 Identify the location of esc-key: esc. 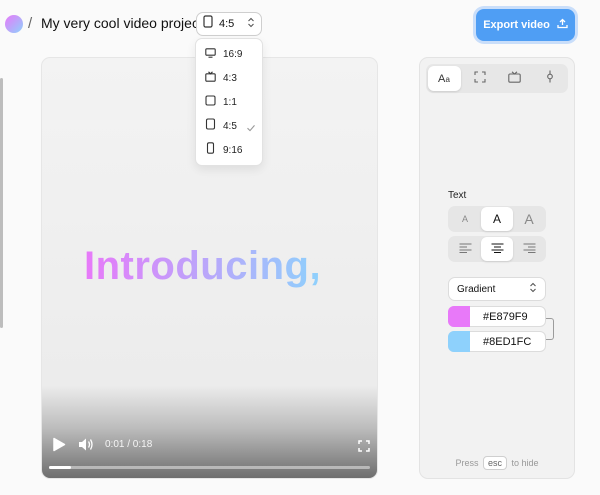
(494, 463).